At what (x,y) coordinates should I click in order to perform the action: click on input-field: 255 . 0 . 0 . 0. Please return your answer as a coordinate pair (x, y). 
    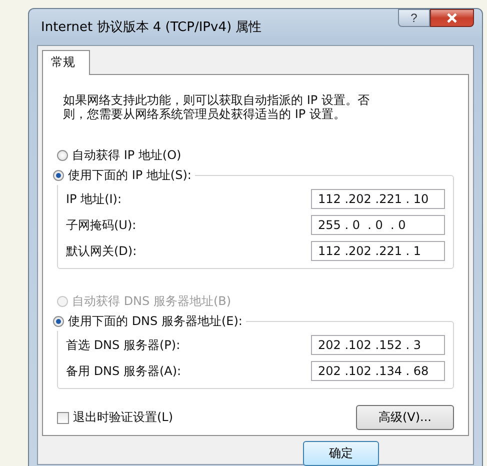
    Looking at the image, I should click on (378, 225).